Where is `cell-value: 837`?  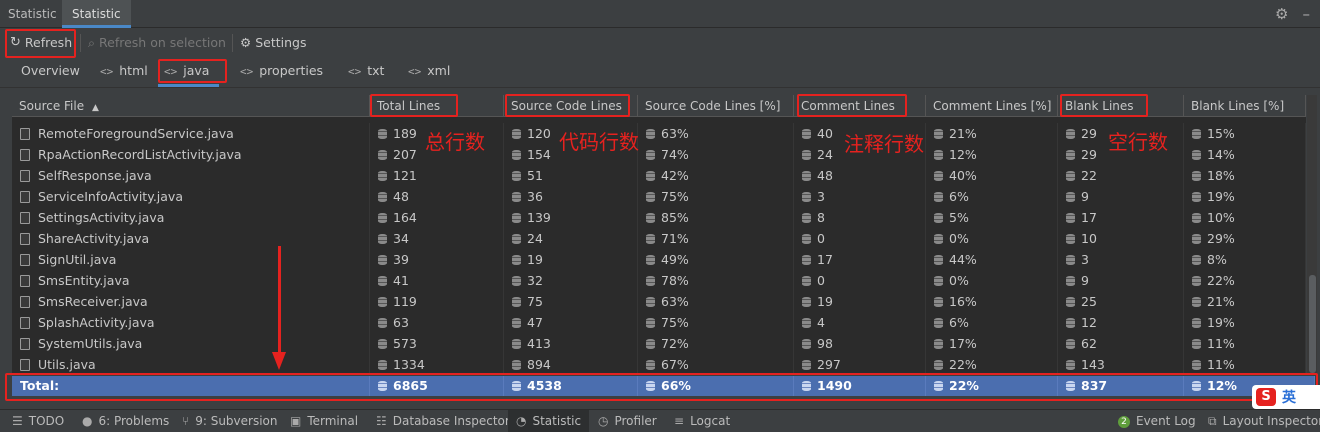 cell-value: 837 is located at coordinates (1094, 385).